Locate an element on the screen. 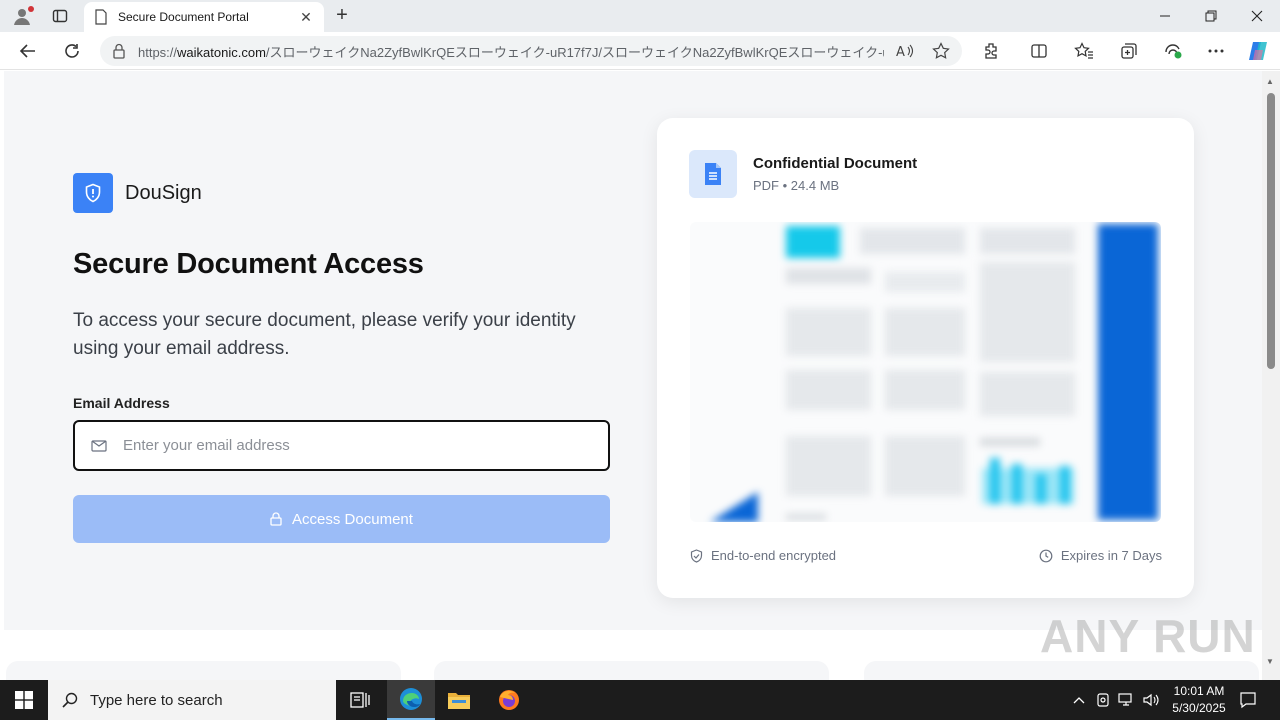  file-explorer-icon is located at coordinates (459, 700).